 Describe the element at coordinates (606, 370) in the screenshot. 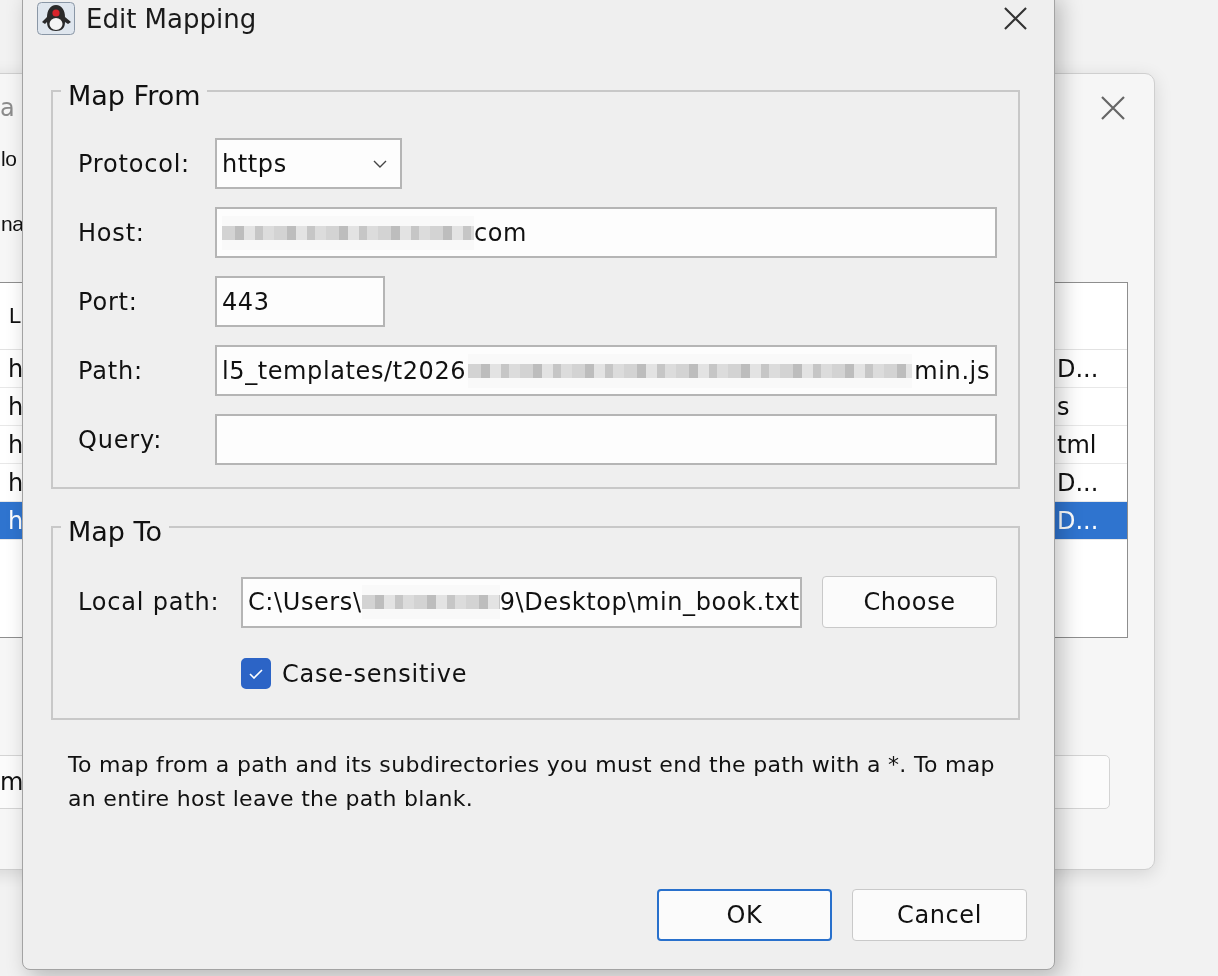

I see `text-field: l5_templates/t2026 min.js` at that location.